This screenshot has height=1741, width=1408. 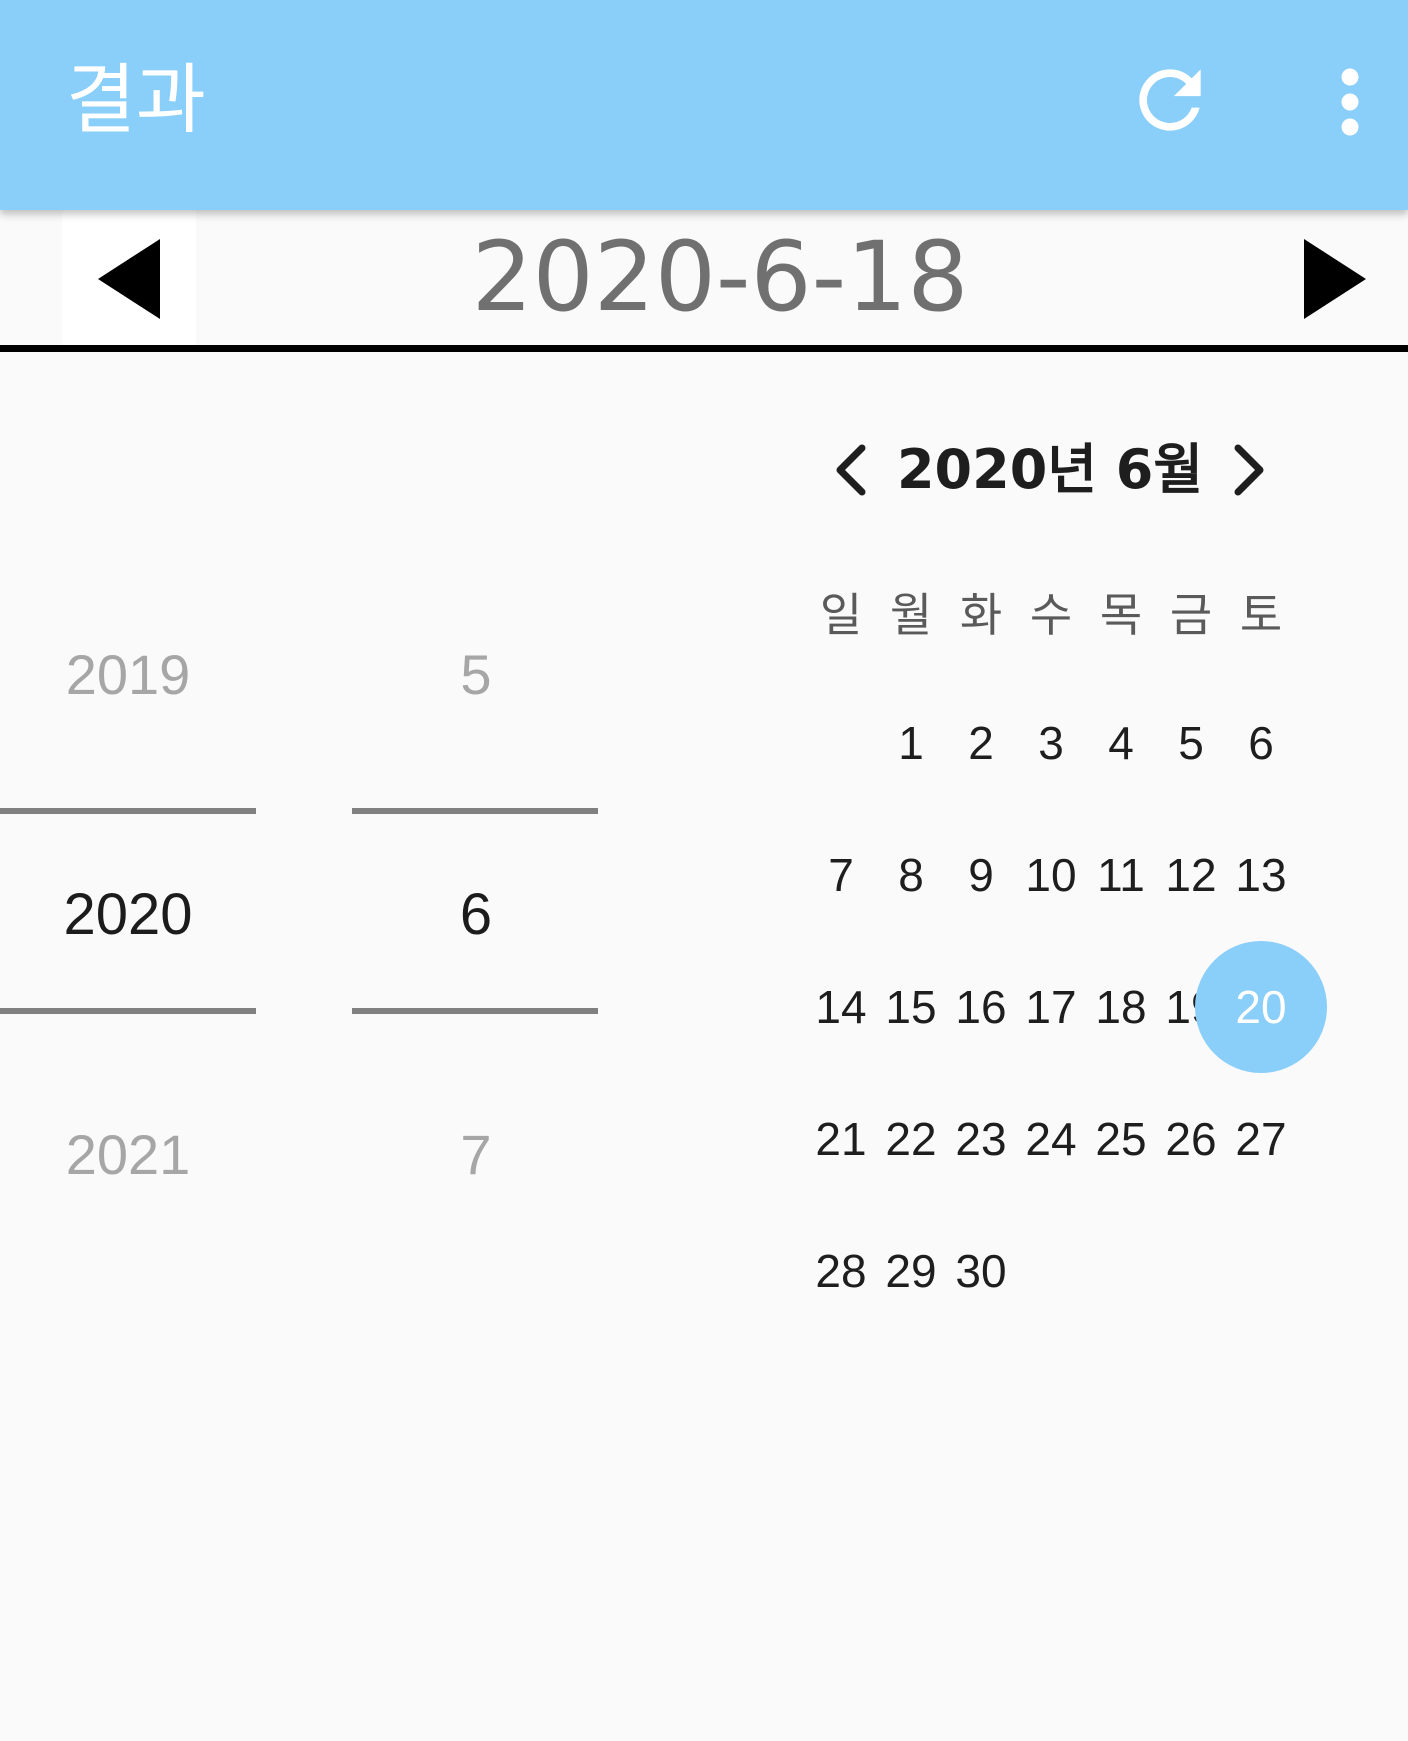 What do you see at coordinates (911, 1139) in the screenshot?
I see `calendar-day: 22` at bounding box center [911, 1139].